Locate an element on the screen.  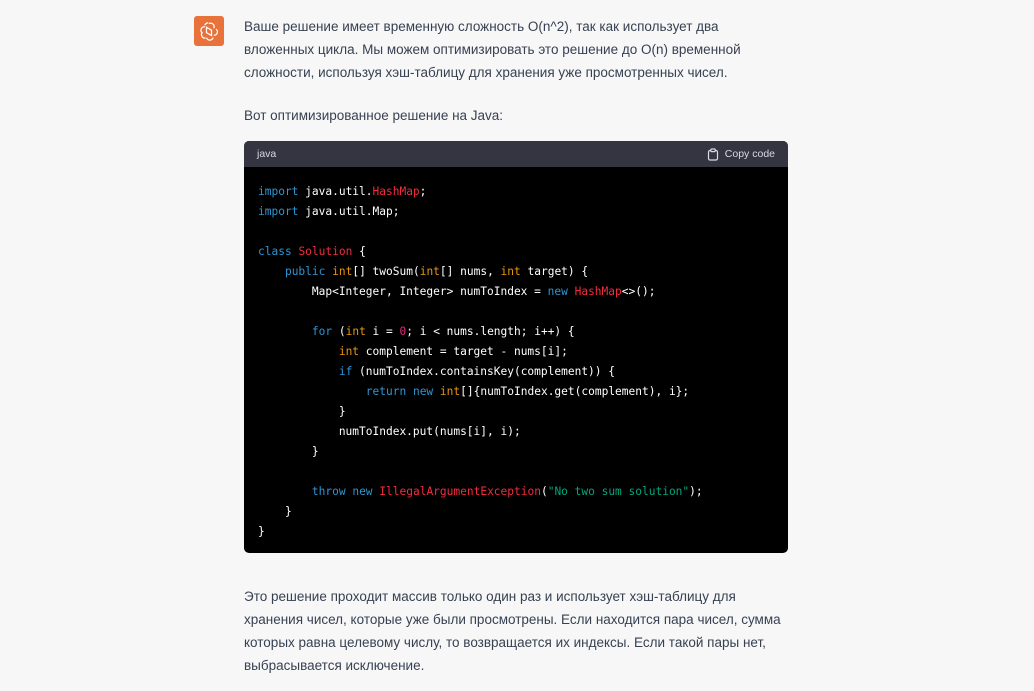
openai-logo-icon is located at coordinates (209, 31).